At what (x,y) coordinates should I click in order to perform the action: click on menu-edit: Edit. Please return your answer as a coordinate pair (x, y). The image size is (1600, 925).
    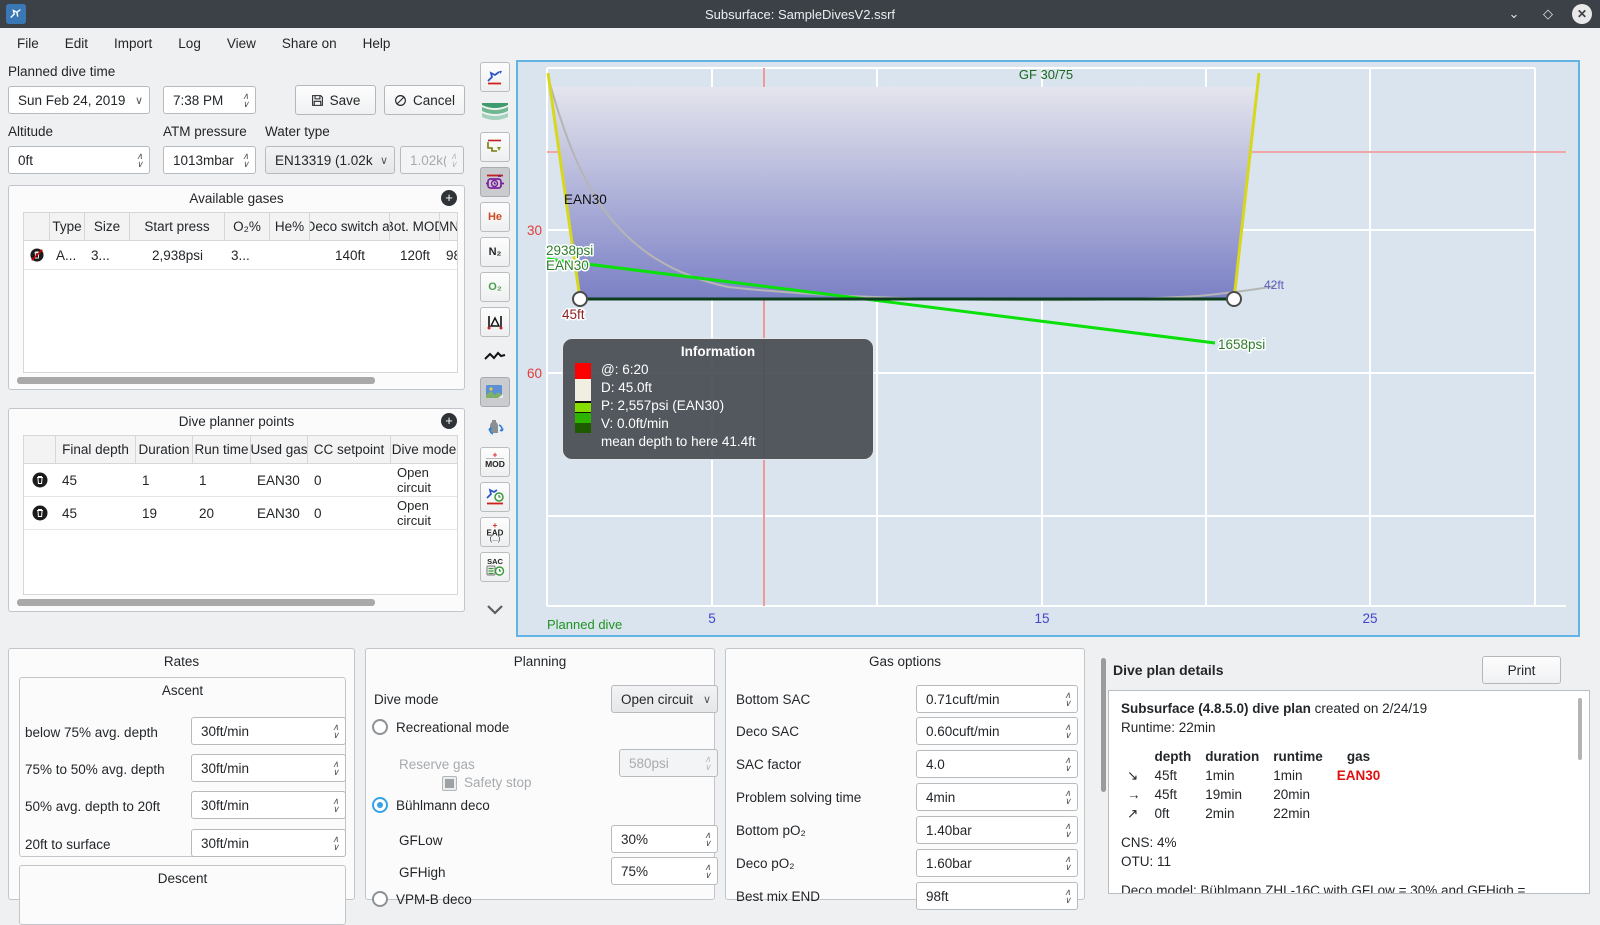
    Looking at the image, I should click on (76, 43).